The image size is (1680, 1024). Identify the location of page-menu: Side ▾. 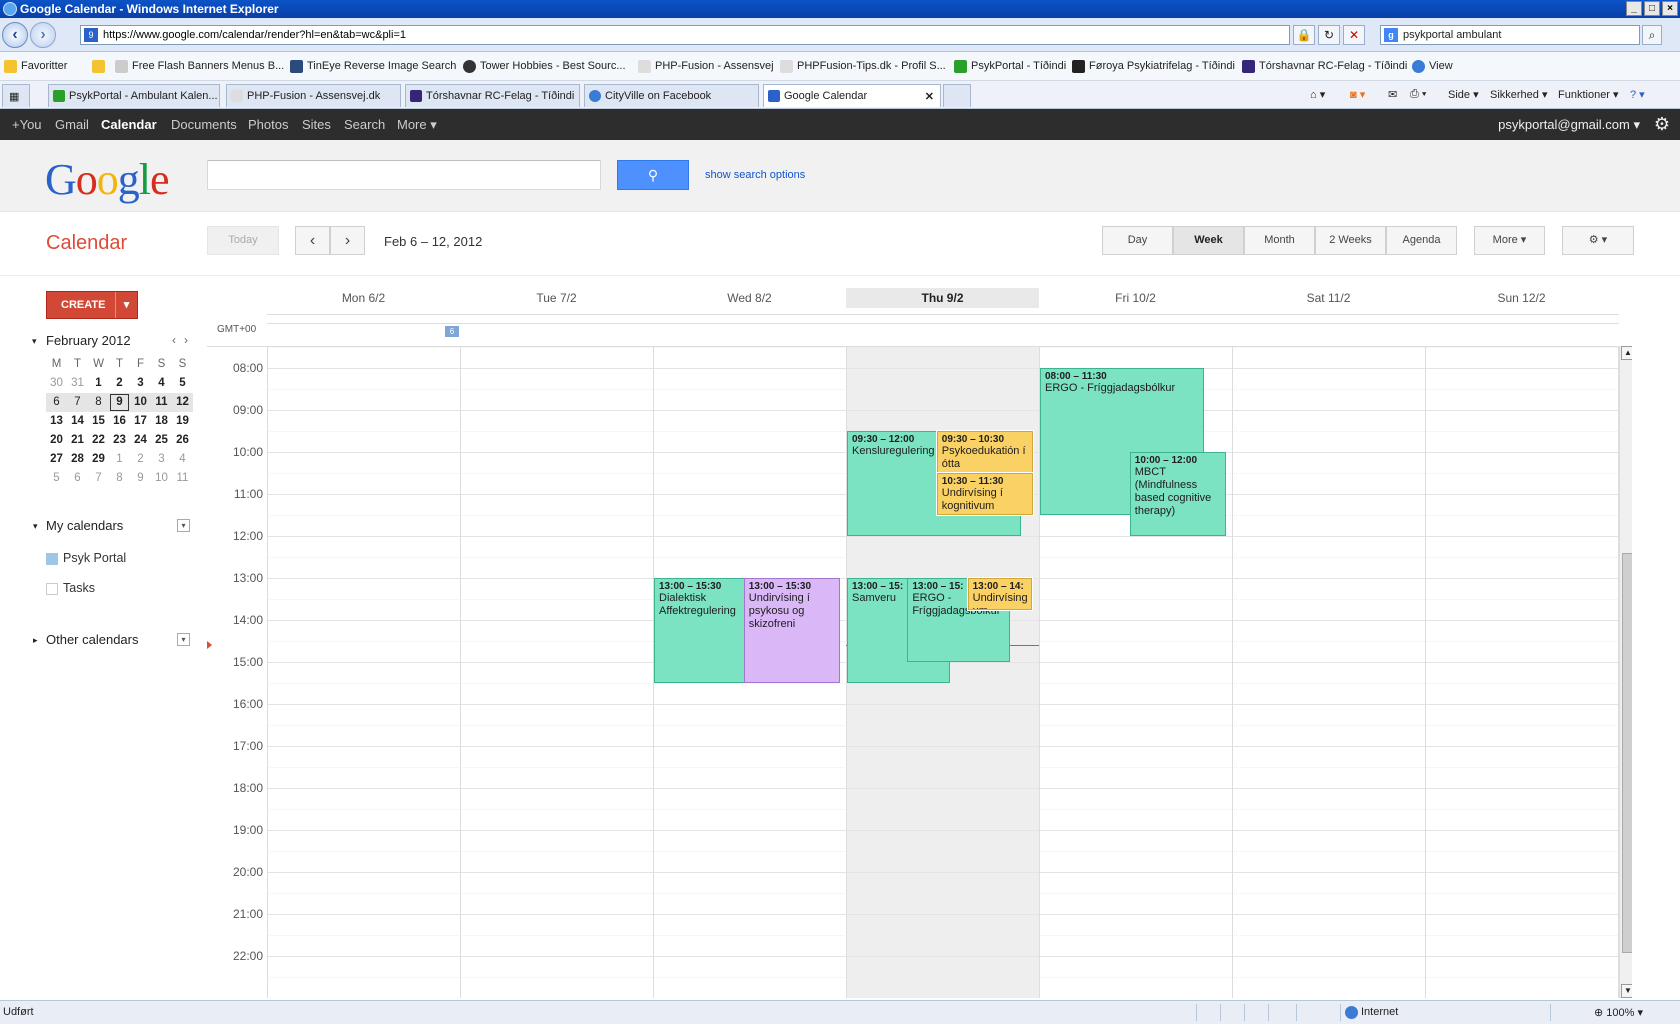
(1463, 94).